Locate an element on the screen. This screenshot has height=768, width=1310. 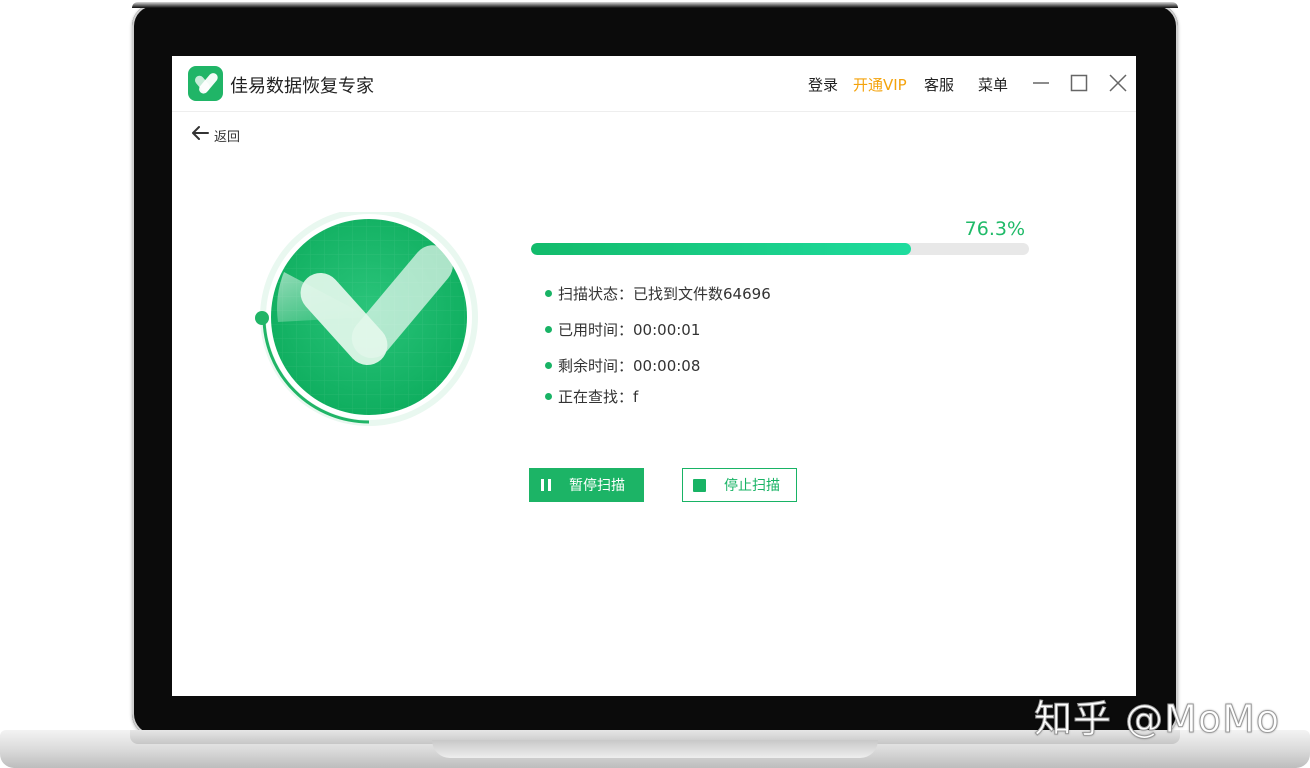
laptop-notch is located at coordinates (655, 749).